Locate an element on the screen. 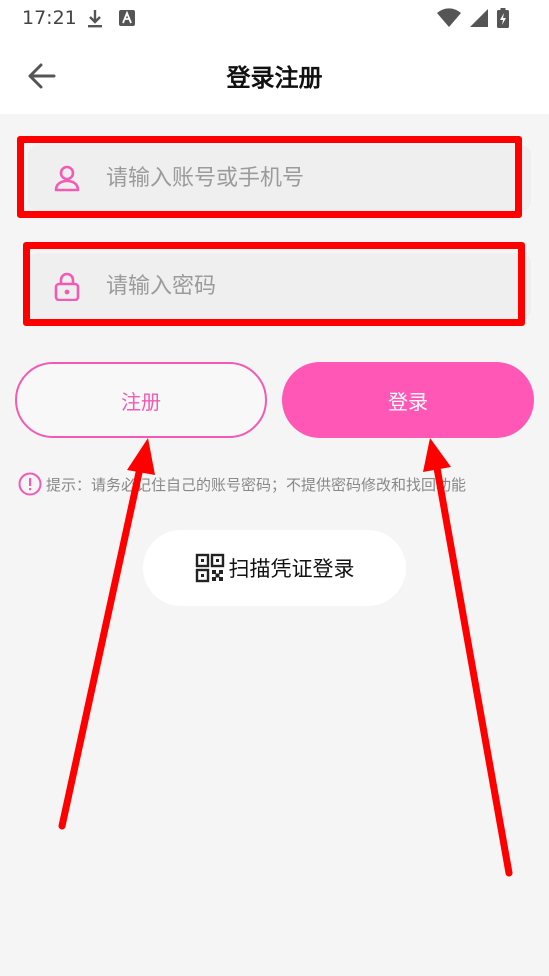 This screenshot has height=976, width=549. qr-code-icon is located at coordinates (209, 568).